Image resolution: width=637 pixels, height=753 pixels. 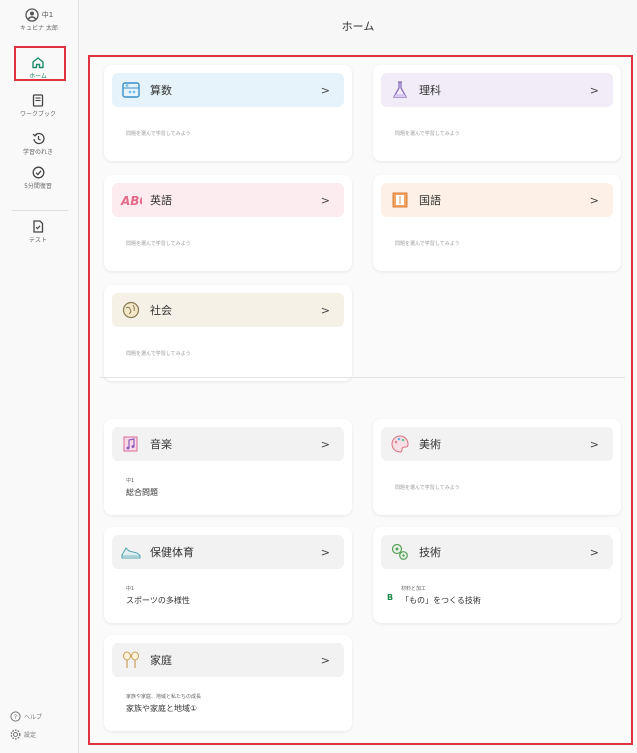 I want to click on card-header: 理科 >, so click(x=497, y=90).